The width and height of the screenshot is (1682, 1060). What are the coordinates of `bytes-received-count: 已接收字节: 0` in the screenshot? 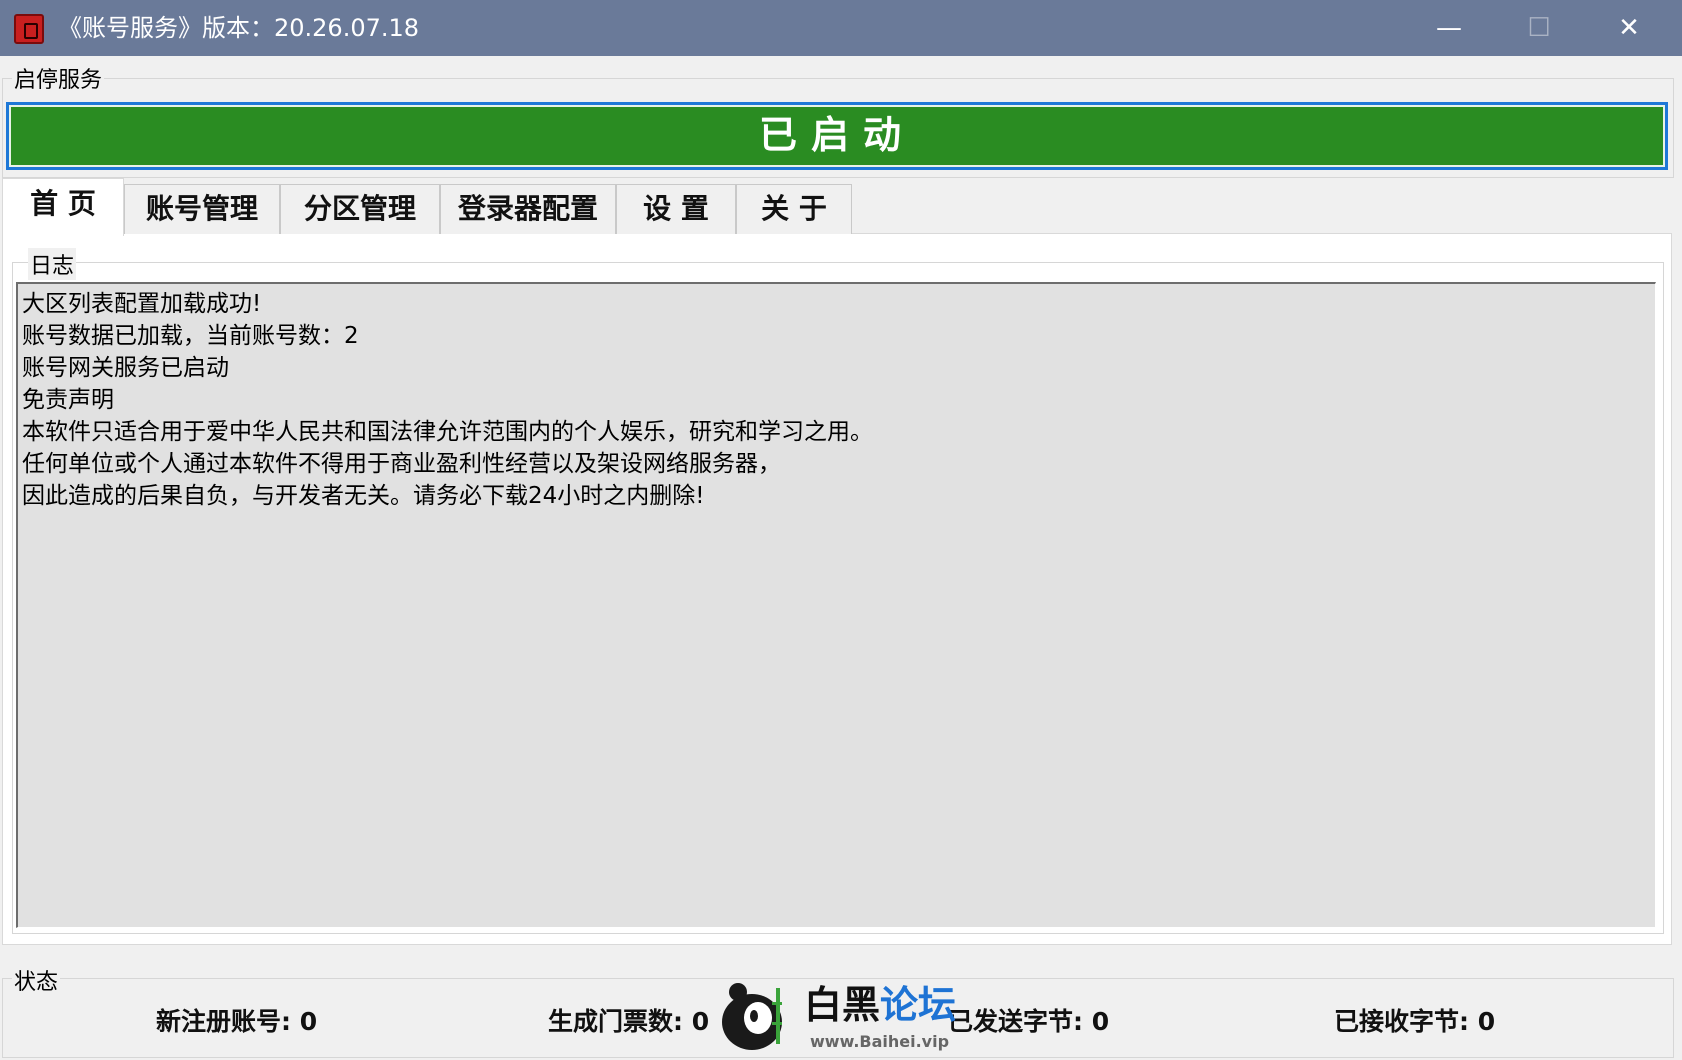 It's located at (1415, 1021).